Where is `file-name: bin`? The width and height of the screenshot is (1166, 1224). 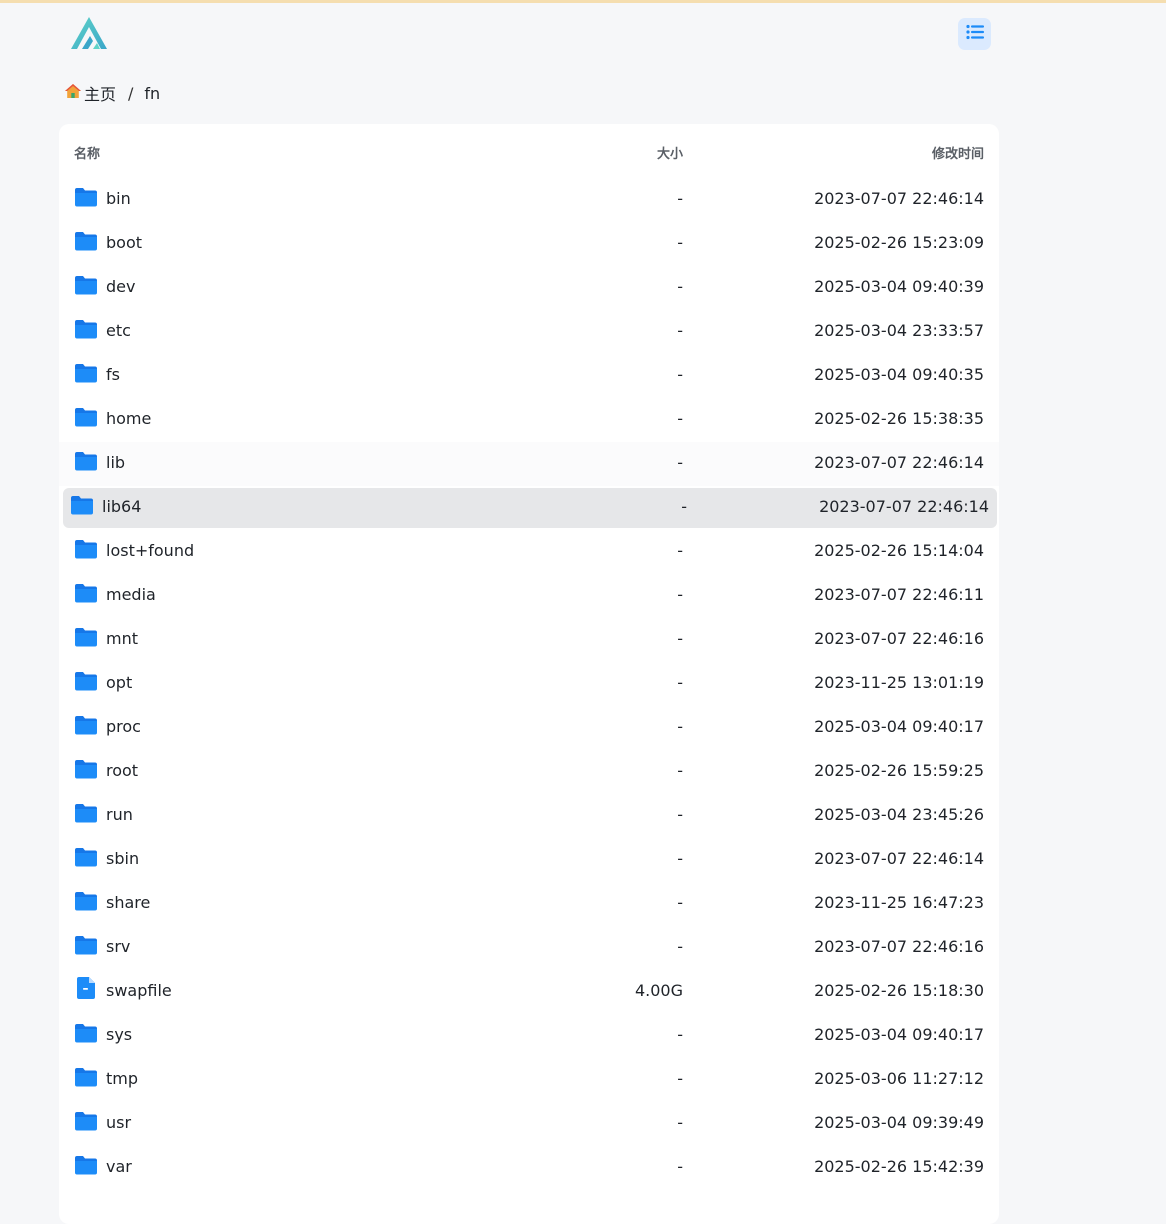
file-name: bin is located at coordinates (118, 198).